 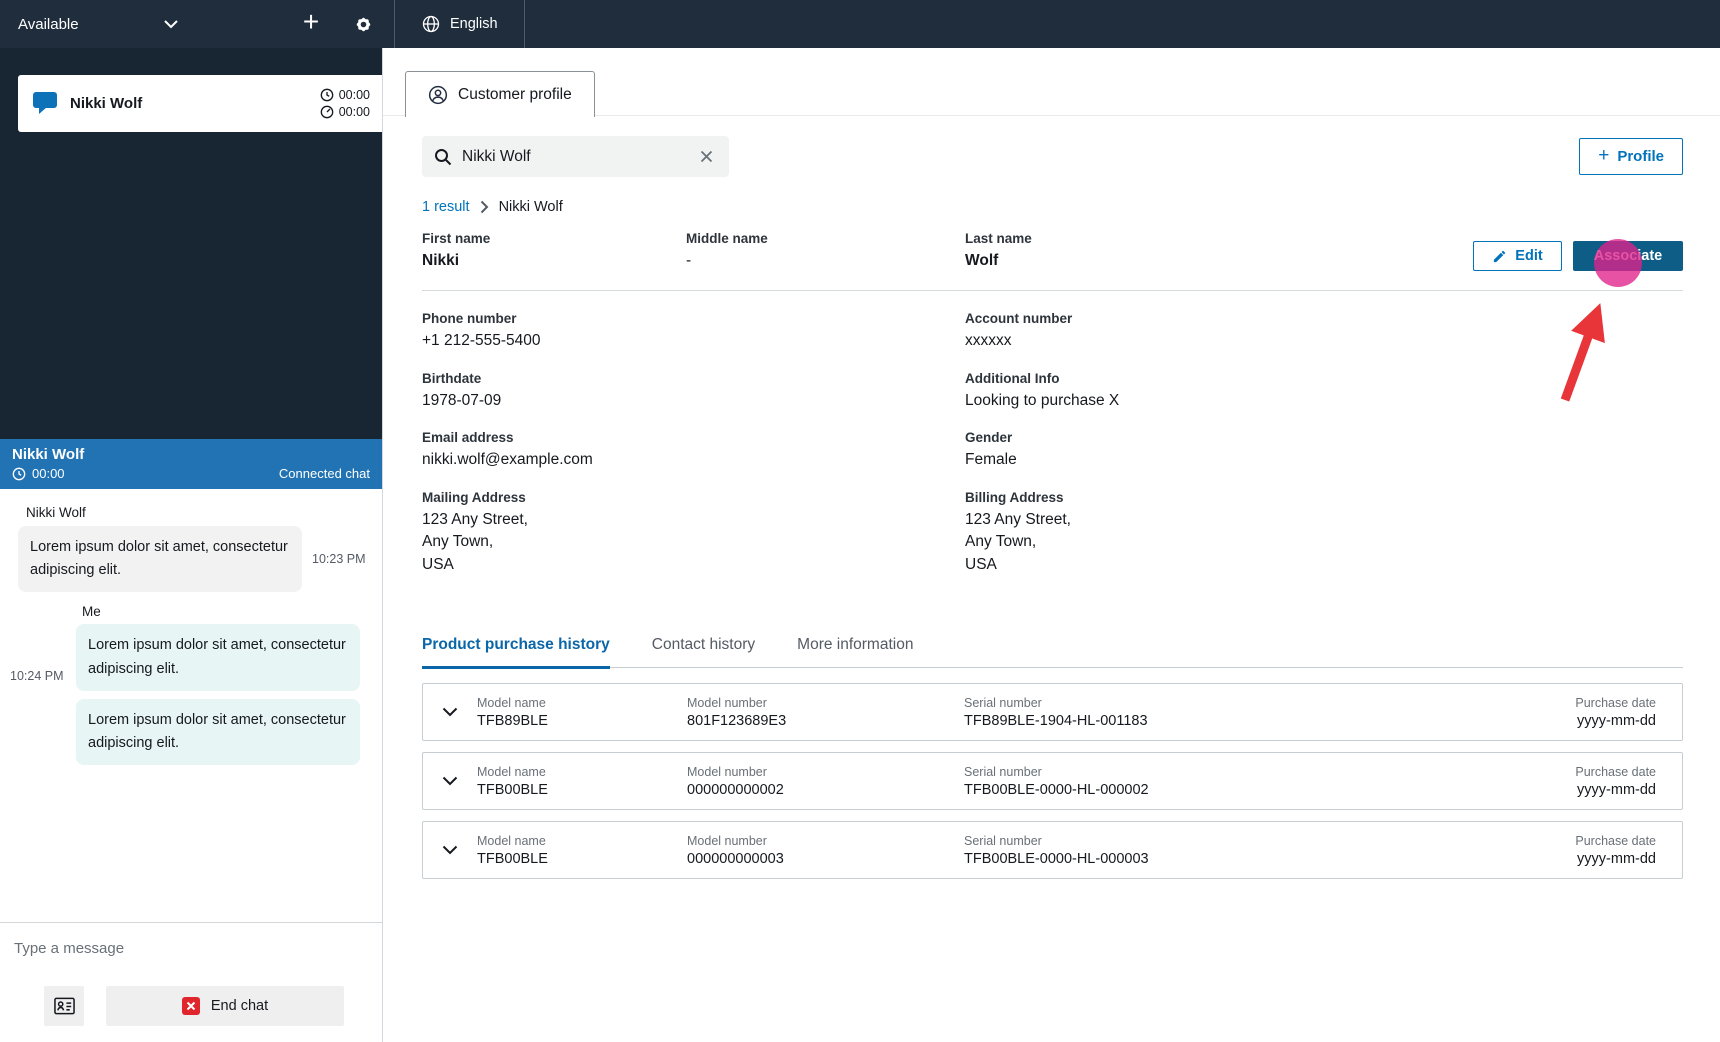 I want to click on message-input, so click(x=191, y=948).